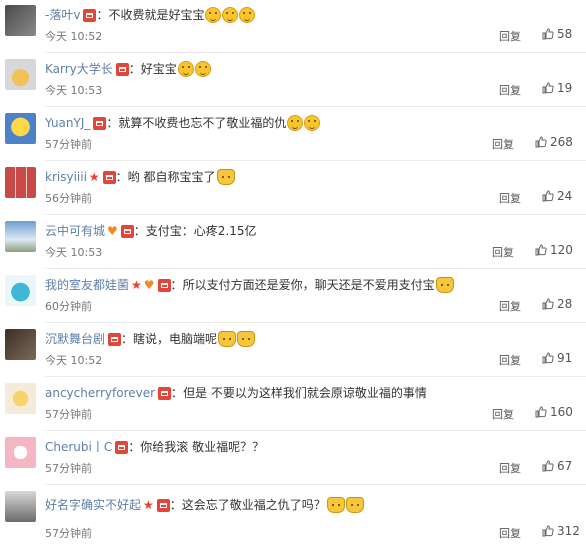 The image size is (586, 545). Describe the element at coordinates (565, 304) in the screenshot. I see `like-count: 28` at that location.